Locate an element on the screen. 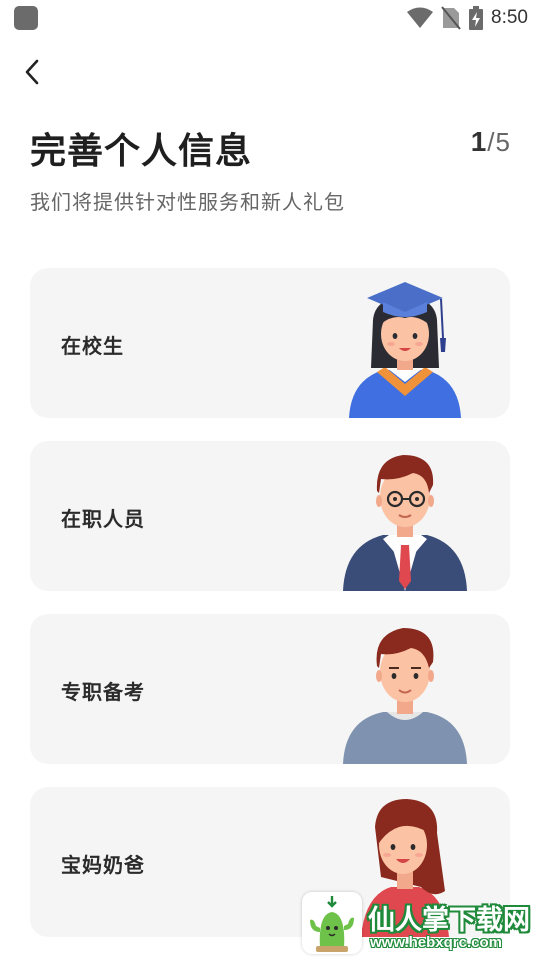 Image resolution: width=540 pixels, height=960 pixels. step-indicator: 1/5 is located at coordinates (490, 142).